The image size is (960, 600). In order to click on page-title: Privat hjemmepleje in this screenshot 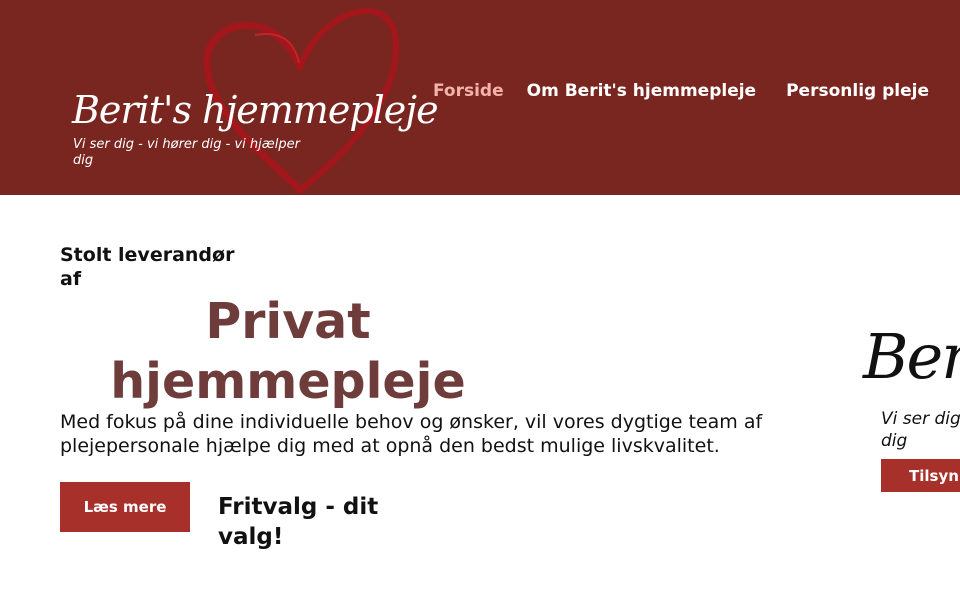, I will do `click(288, 351)`.